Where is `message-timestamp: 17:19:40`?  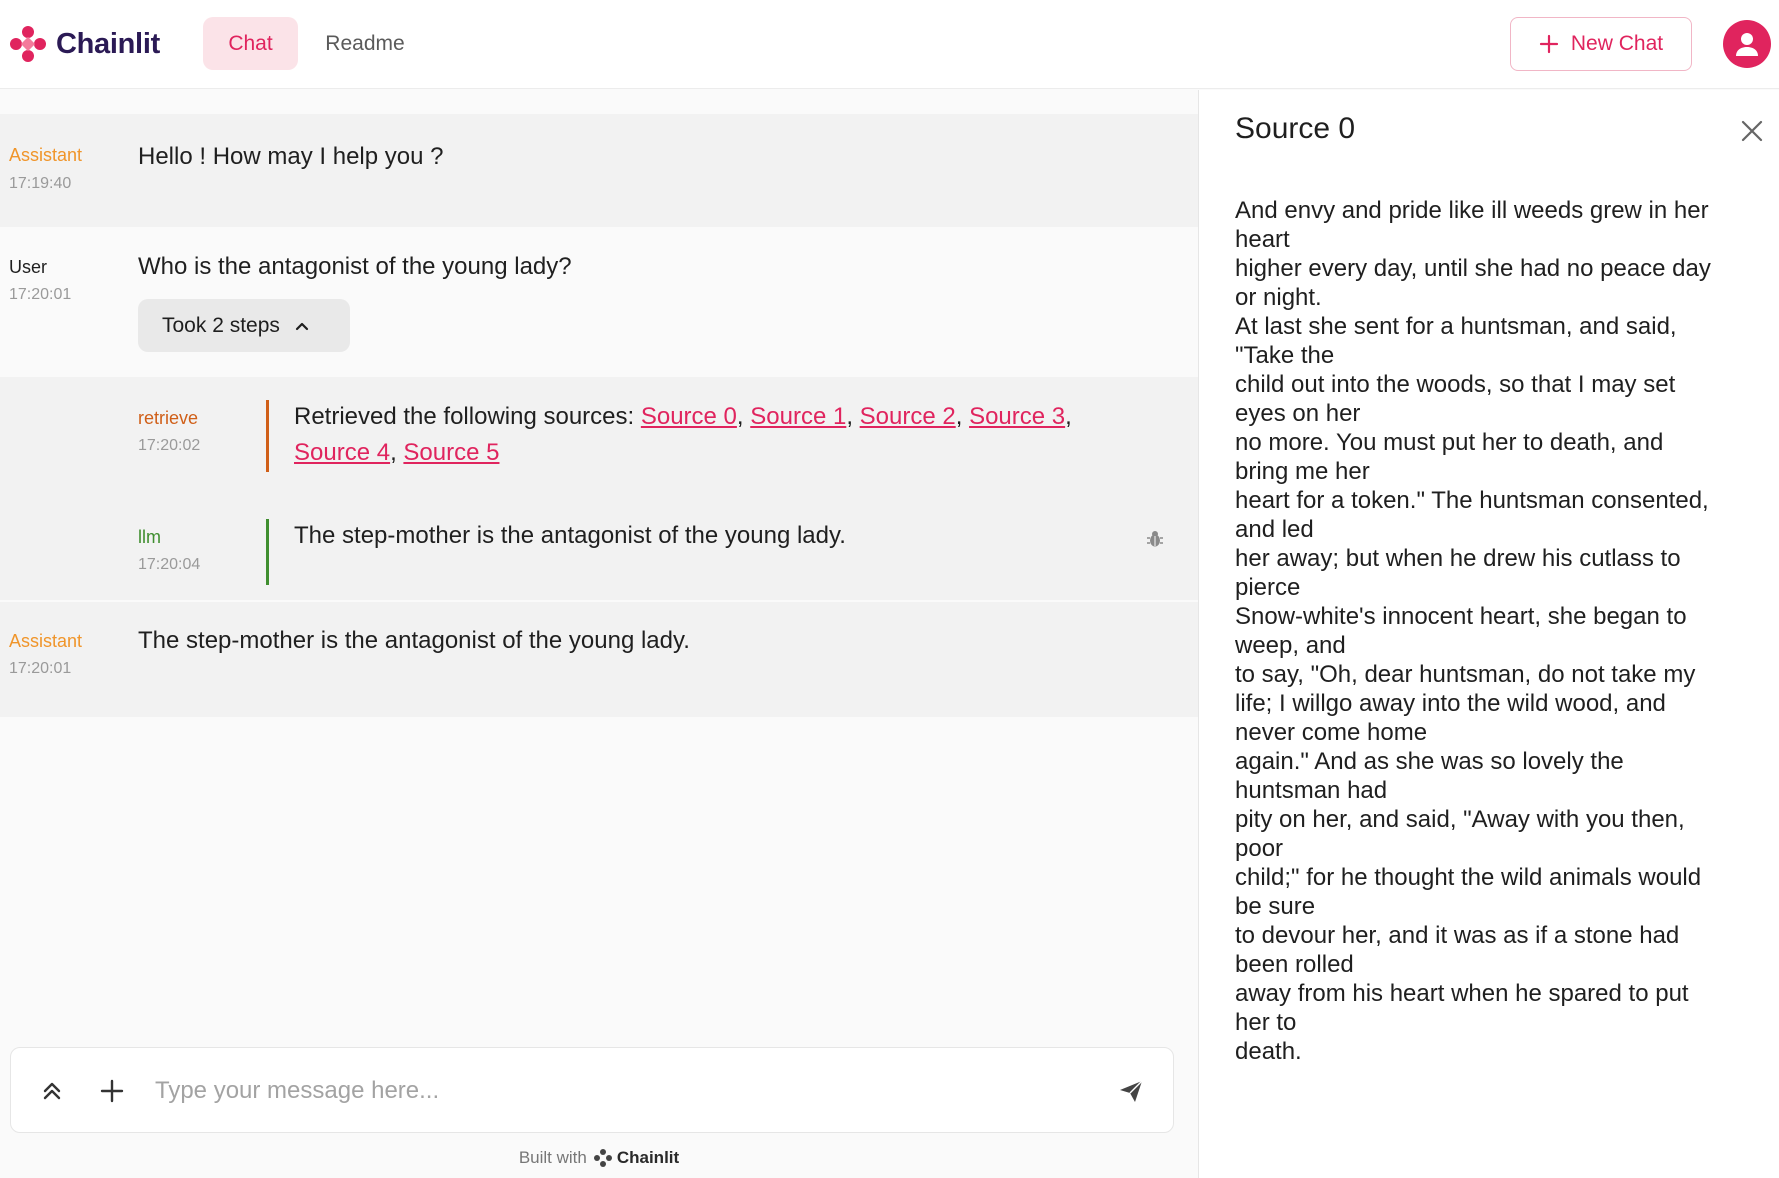
message-timestamp: 17:19:40 is located at coordinates (40, 183).